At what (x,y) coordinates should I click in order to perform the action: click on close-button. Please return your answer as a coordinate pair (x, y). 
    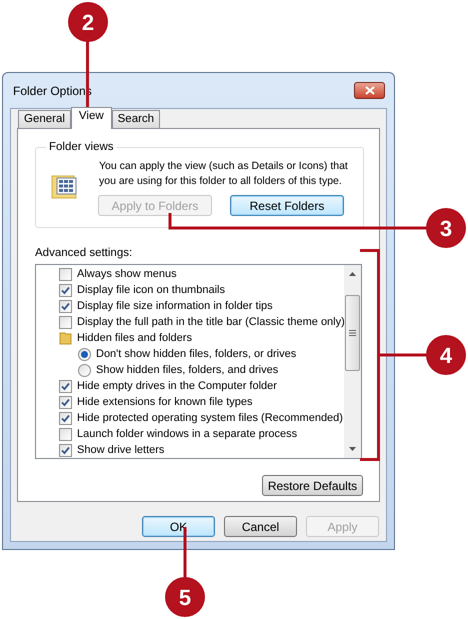
    Looking at the image, I should click on (369, 90).